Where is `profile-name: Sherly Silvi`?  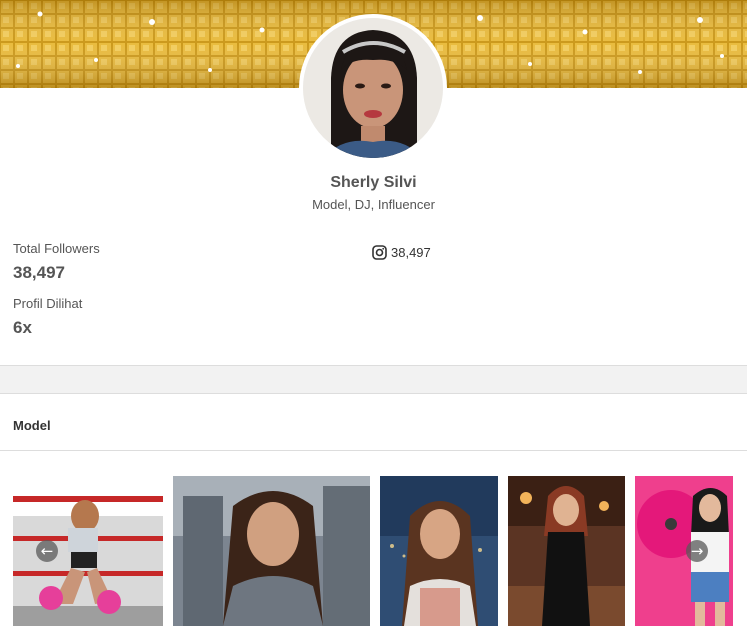
profile-name: Sherly Silvi is located at coordinates (373, 182).